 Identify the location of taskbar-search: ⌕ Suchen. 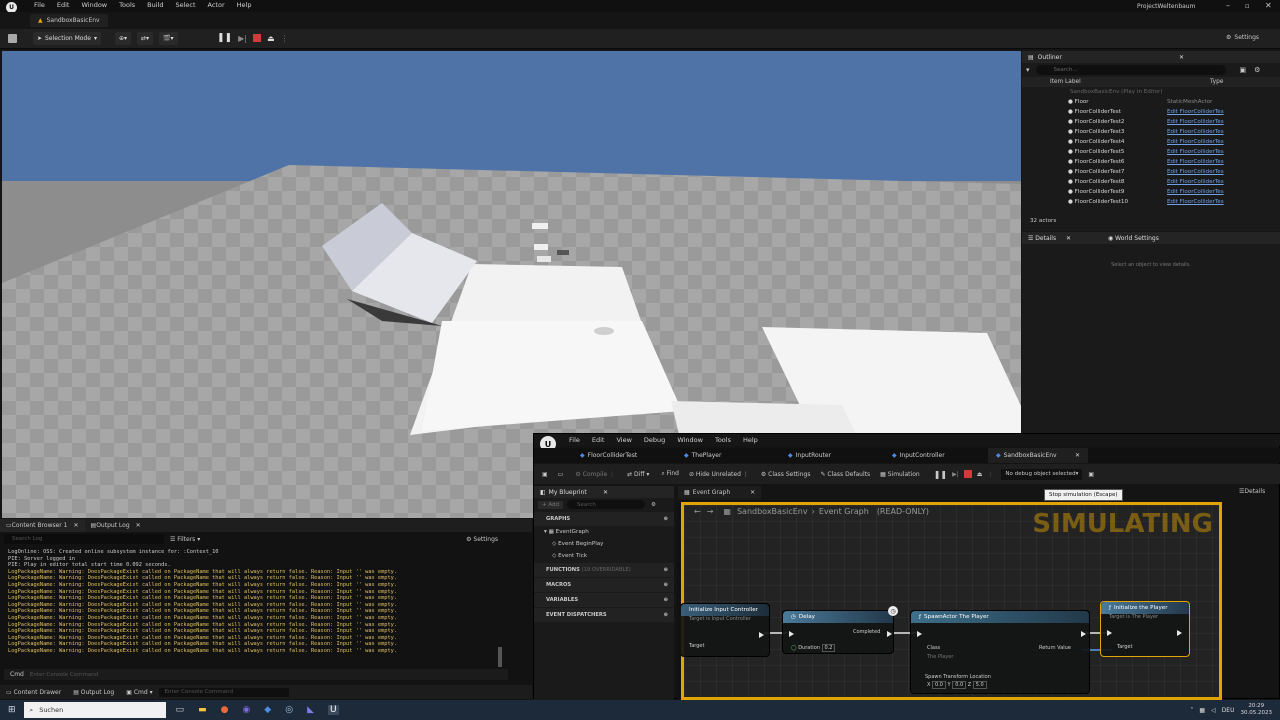
(94, 710).